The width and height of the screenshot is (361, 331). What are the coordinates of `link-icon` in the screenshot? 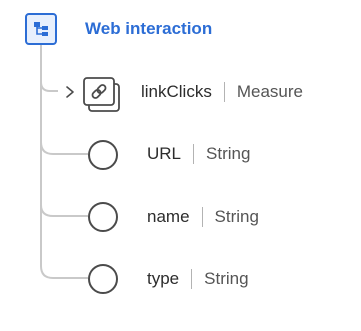 It's located at (102, 94).